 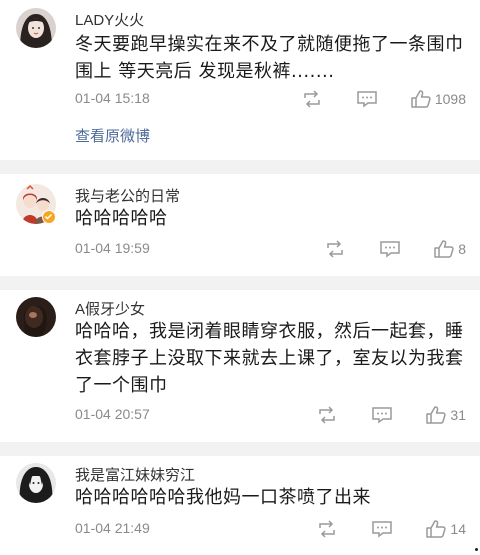 I want to click on action-bar: 14, so click(x=391, y=529).